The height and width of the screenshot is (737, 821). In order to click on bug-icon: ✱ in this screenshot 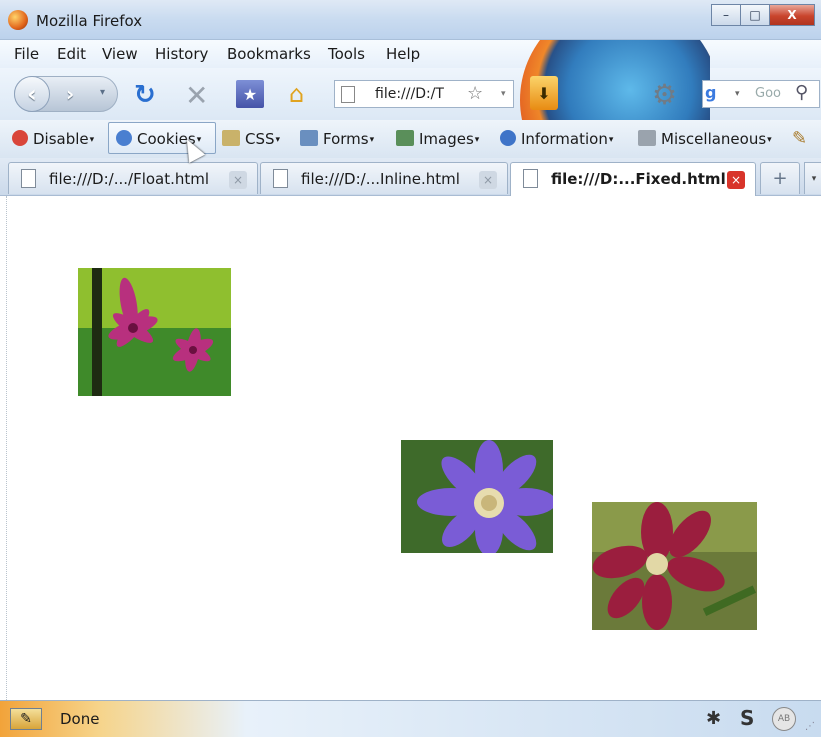, I will do `click(713, 718)`.